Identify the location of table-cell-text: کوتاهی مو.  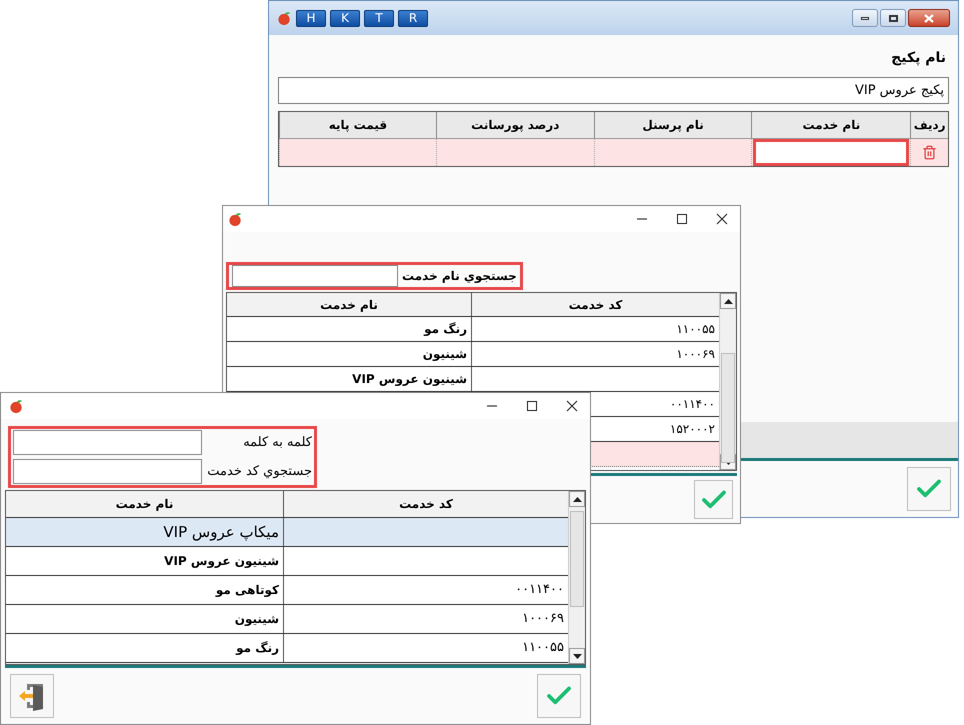
(247, 590).